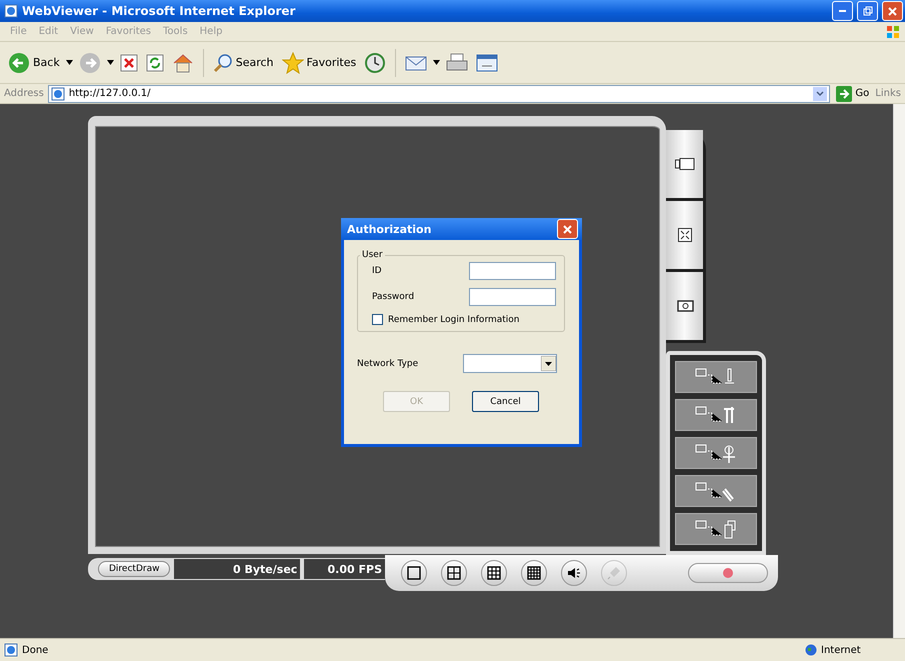  I want to click on menu-item: Edit, so click(48, 31).